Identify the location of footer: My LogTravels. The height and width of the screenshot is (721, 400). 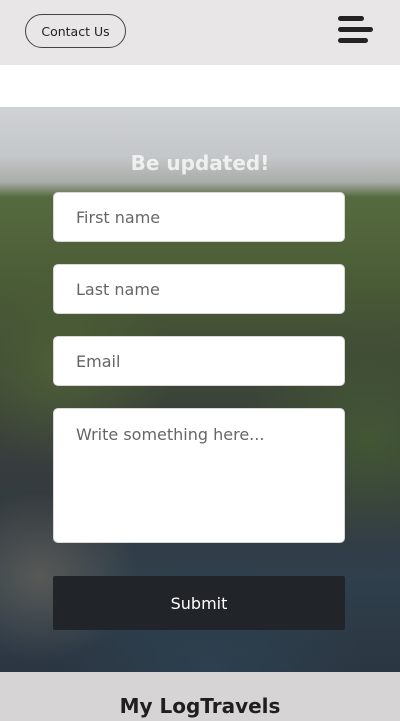
(200, 696).